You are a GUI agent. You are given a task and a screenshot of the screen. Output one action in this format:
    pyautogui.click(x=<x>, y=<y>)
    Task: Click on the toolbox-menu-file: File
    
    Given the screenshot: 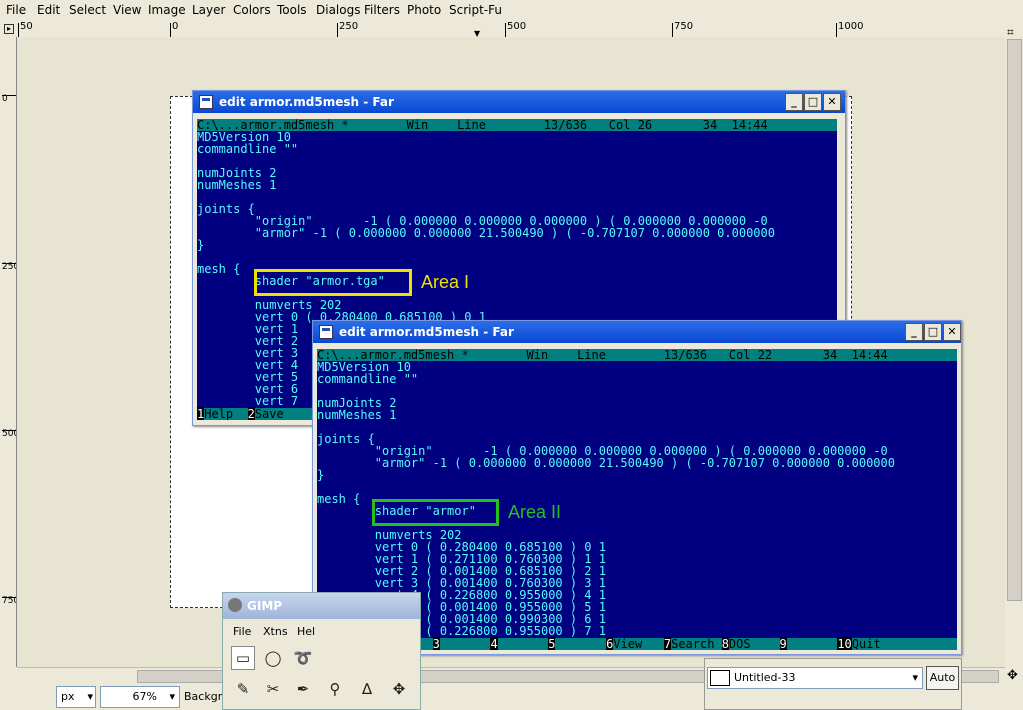 What is the action you would take?
    pyautogui.click(x=242, y=631)
    